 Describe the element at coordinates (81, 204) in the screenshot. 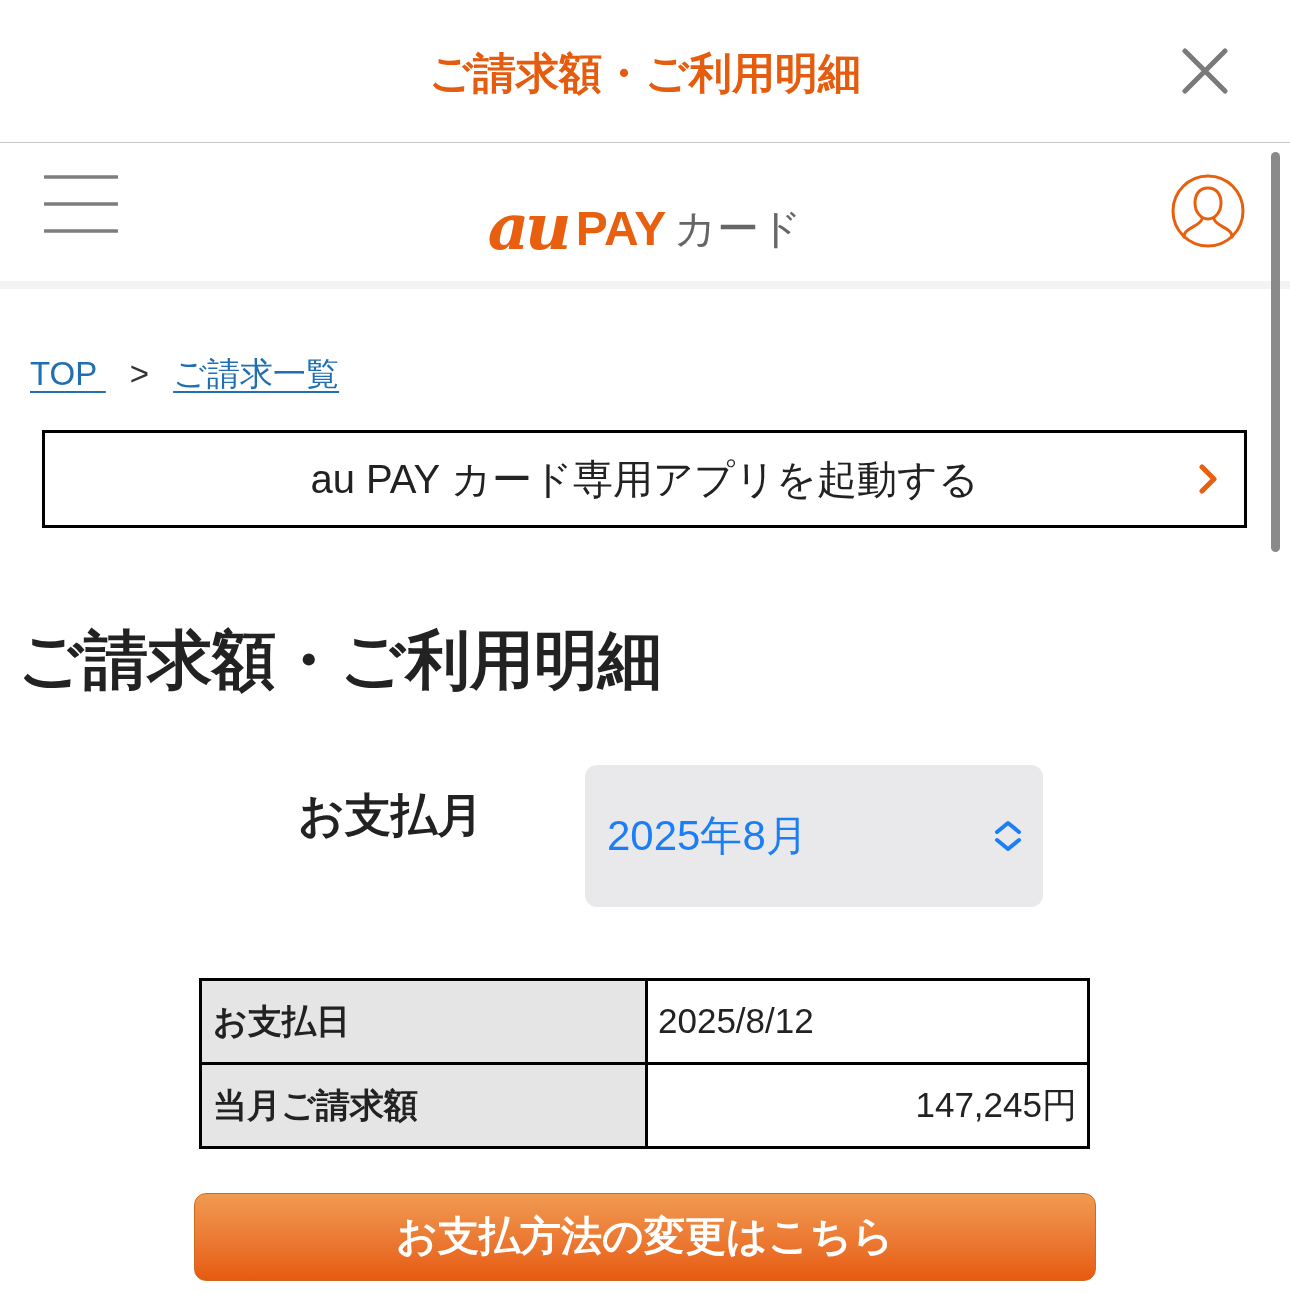

I see `menu-icon` at that location.